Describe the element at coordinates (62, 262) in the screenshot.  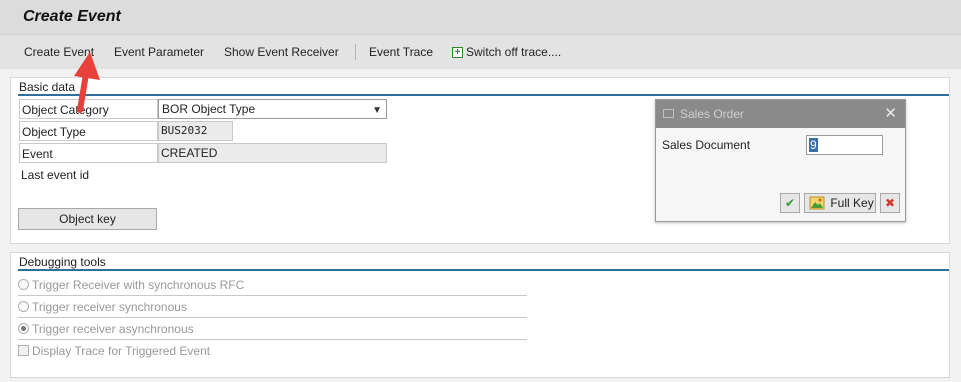
I see `debugging-tools-title: Debugging tools` at that location.